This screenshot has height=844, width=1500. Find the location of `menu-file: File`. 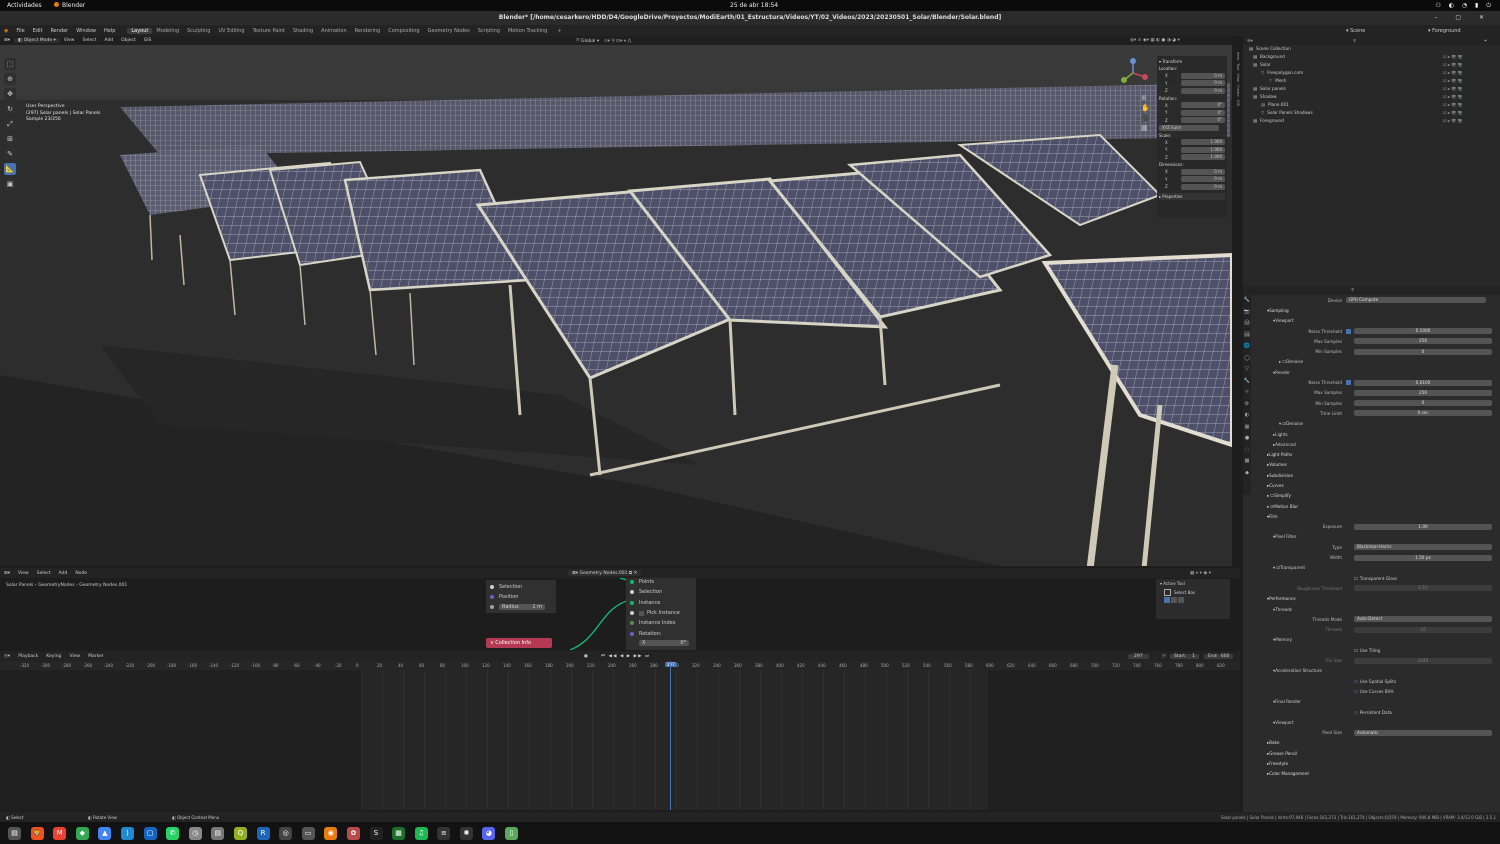

menu-file: File is located at coordinates (20, 31).